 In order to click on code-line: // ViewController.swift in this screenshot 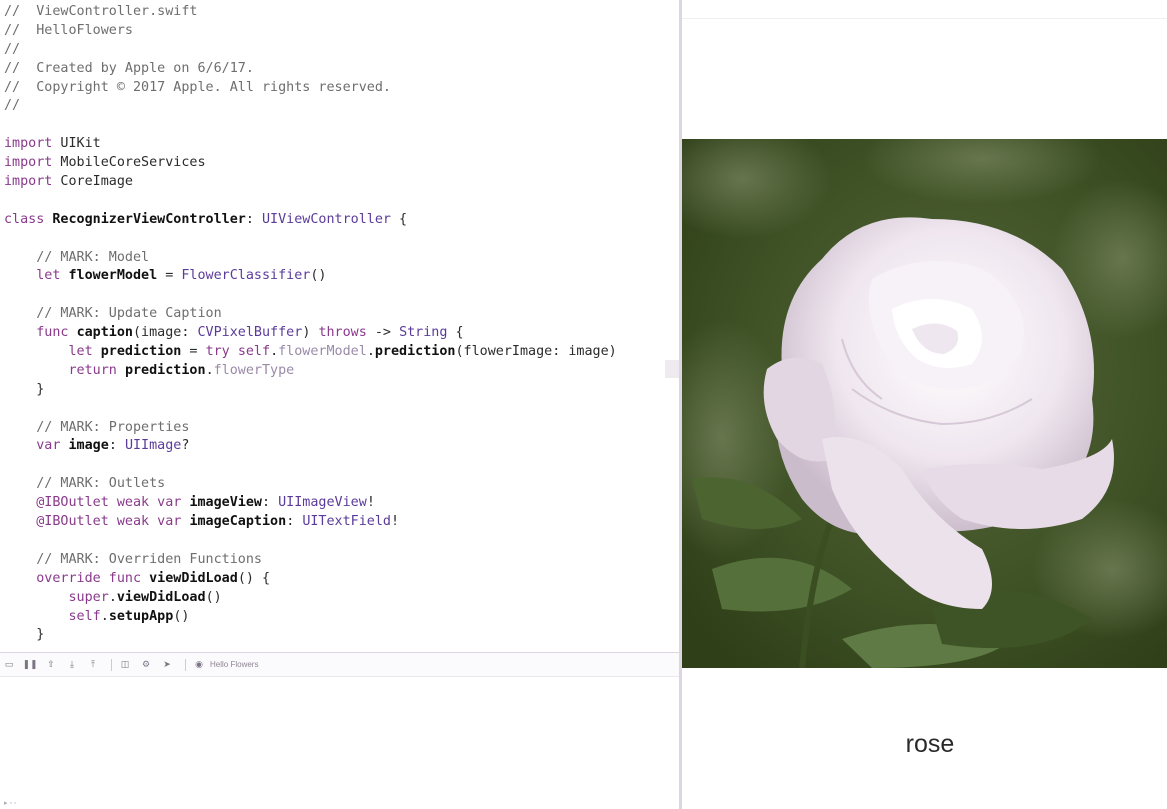, I will do `click(310, 12)`.